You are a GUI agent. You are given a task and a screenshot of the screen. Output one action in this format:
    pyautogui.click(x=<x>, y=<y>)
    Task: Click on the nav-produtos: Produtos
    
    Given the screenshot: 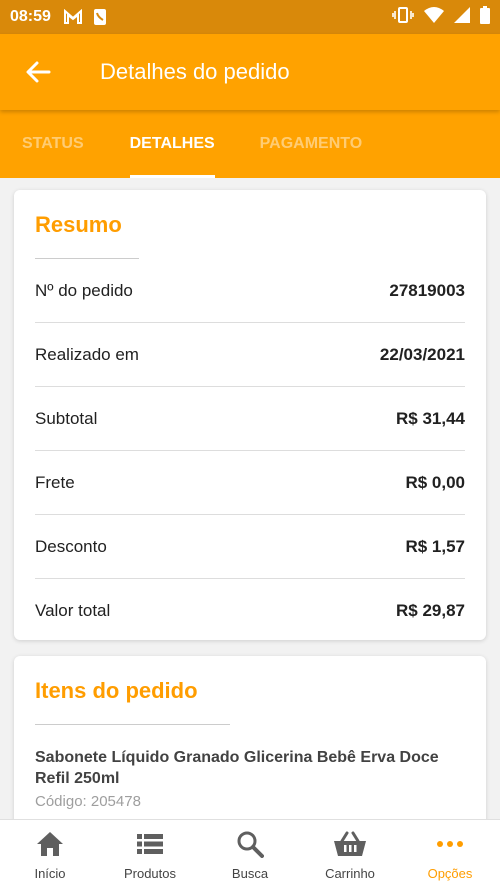 What is the action you would take?
    pyautogui.click(x=150, y=854)
    